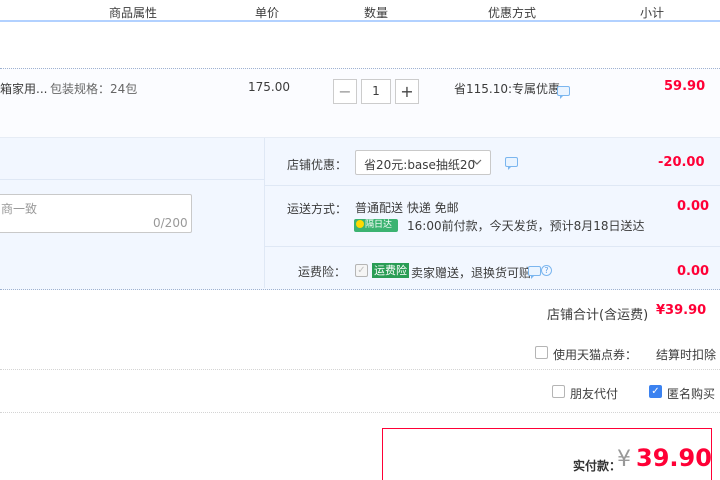  I want to click on tmall-coupon-deduct: 结算时扣除, so click(686, 355).